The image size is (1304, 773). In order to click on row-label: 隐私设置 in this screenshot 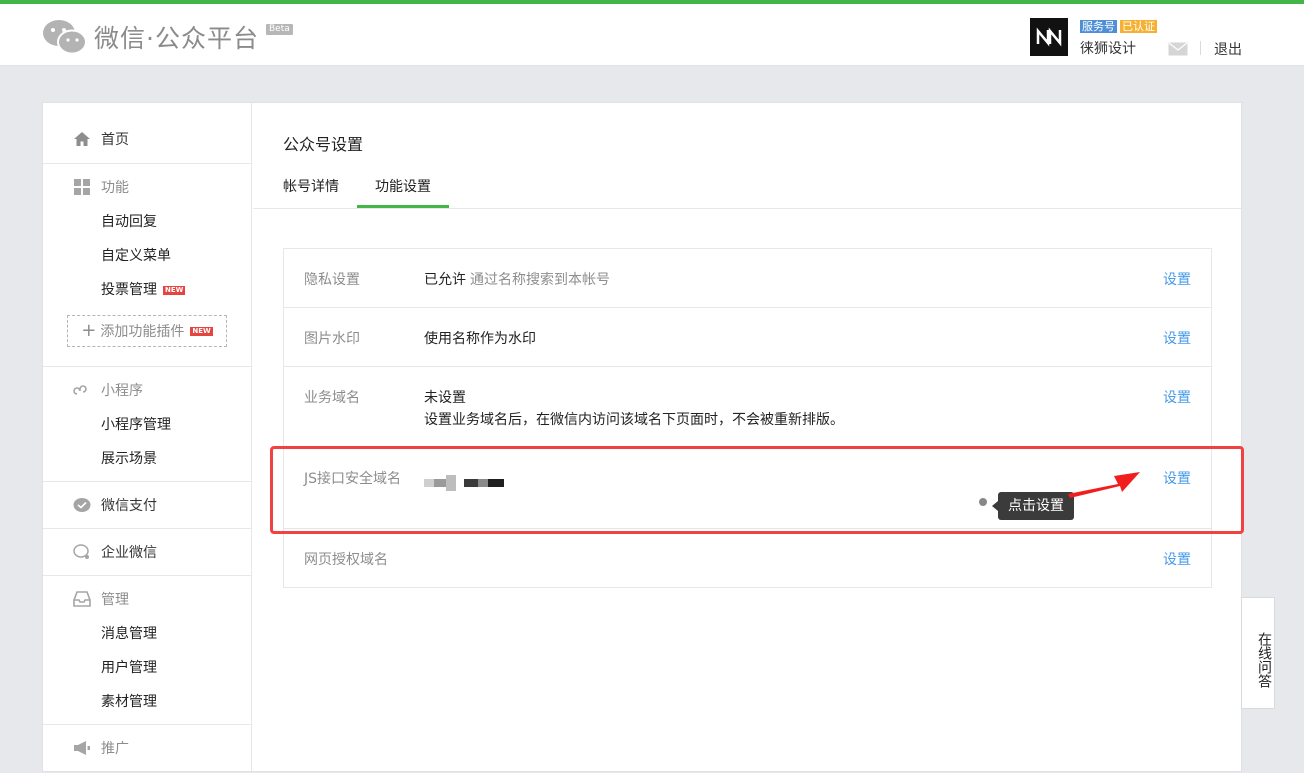, I will do `click(332, 280)`.